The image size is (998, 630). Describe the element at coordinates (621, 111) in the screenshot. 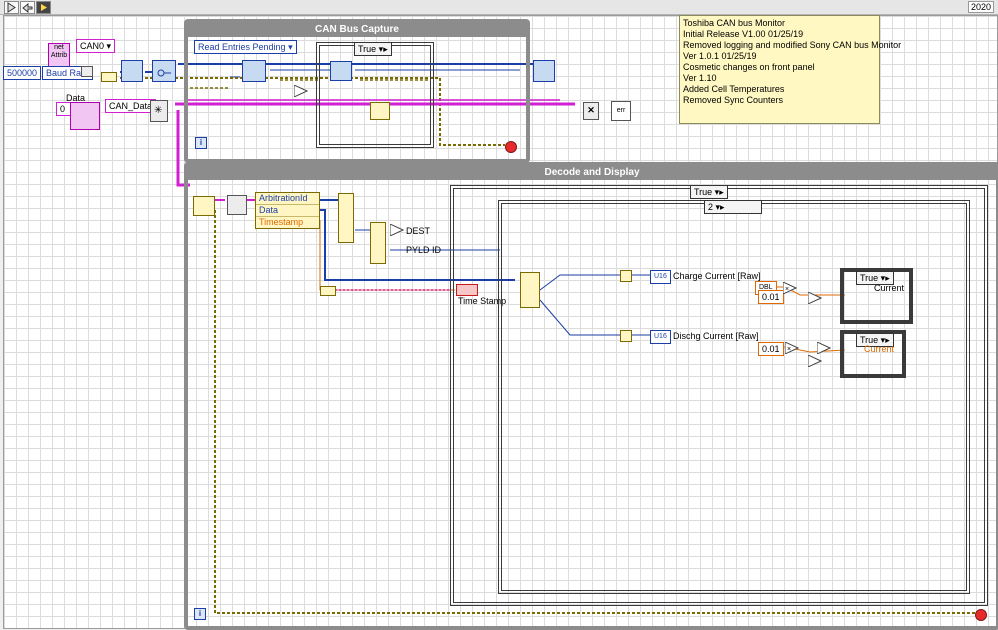

I see `error-handler-node: err` at that location.